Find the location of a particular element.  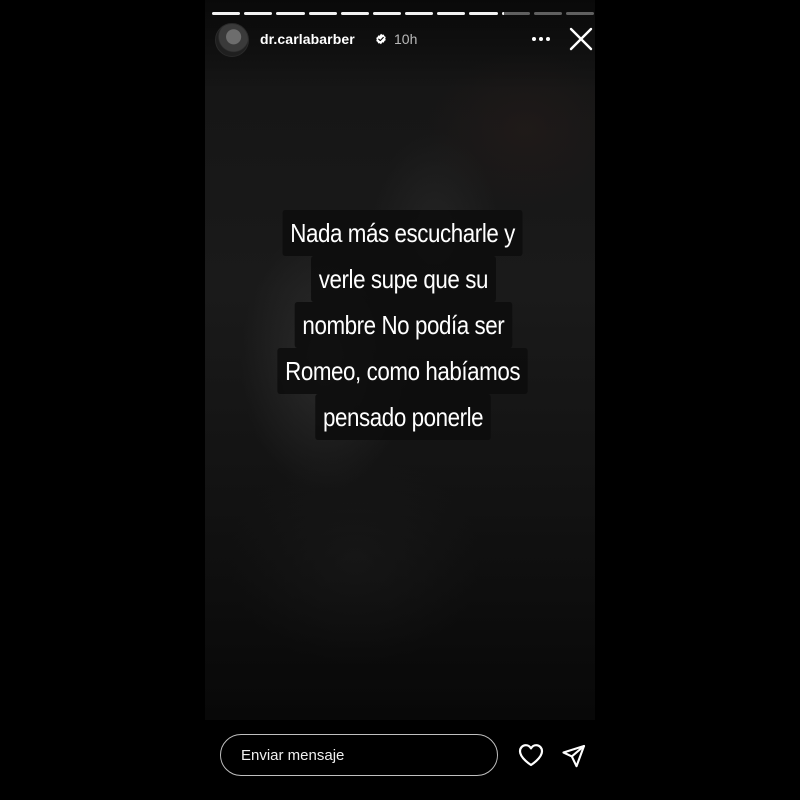

caption-line: Nada más escucharle y is located at coordinates (403, 233).